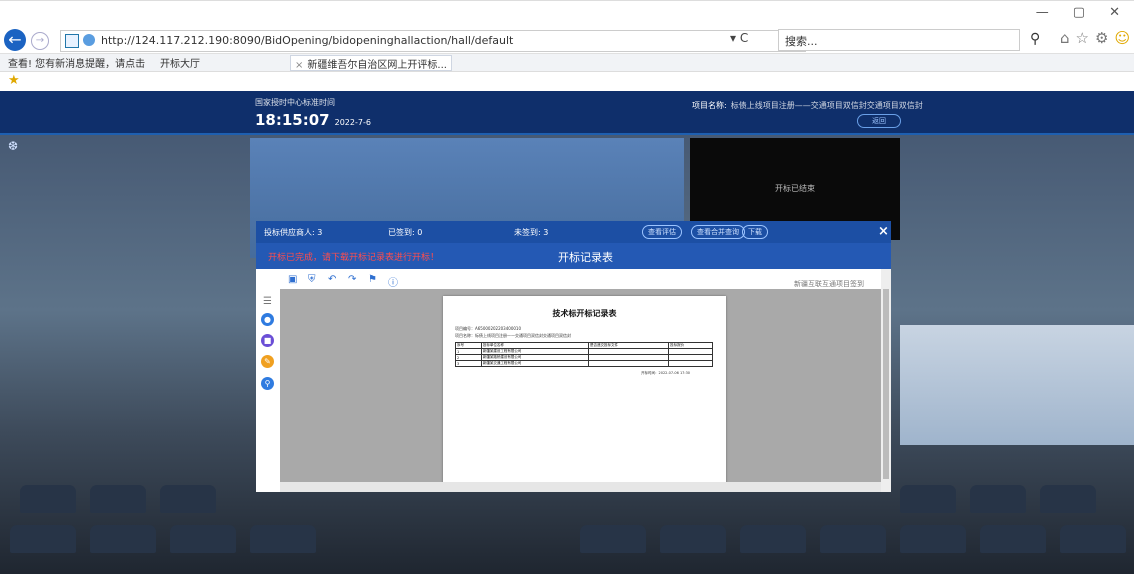  What do you see at coordinates (420, 232) in the screenshot?
I see `signed-count: 0` at bounding box center [420, 232].